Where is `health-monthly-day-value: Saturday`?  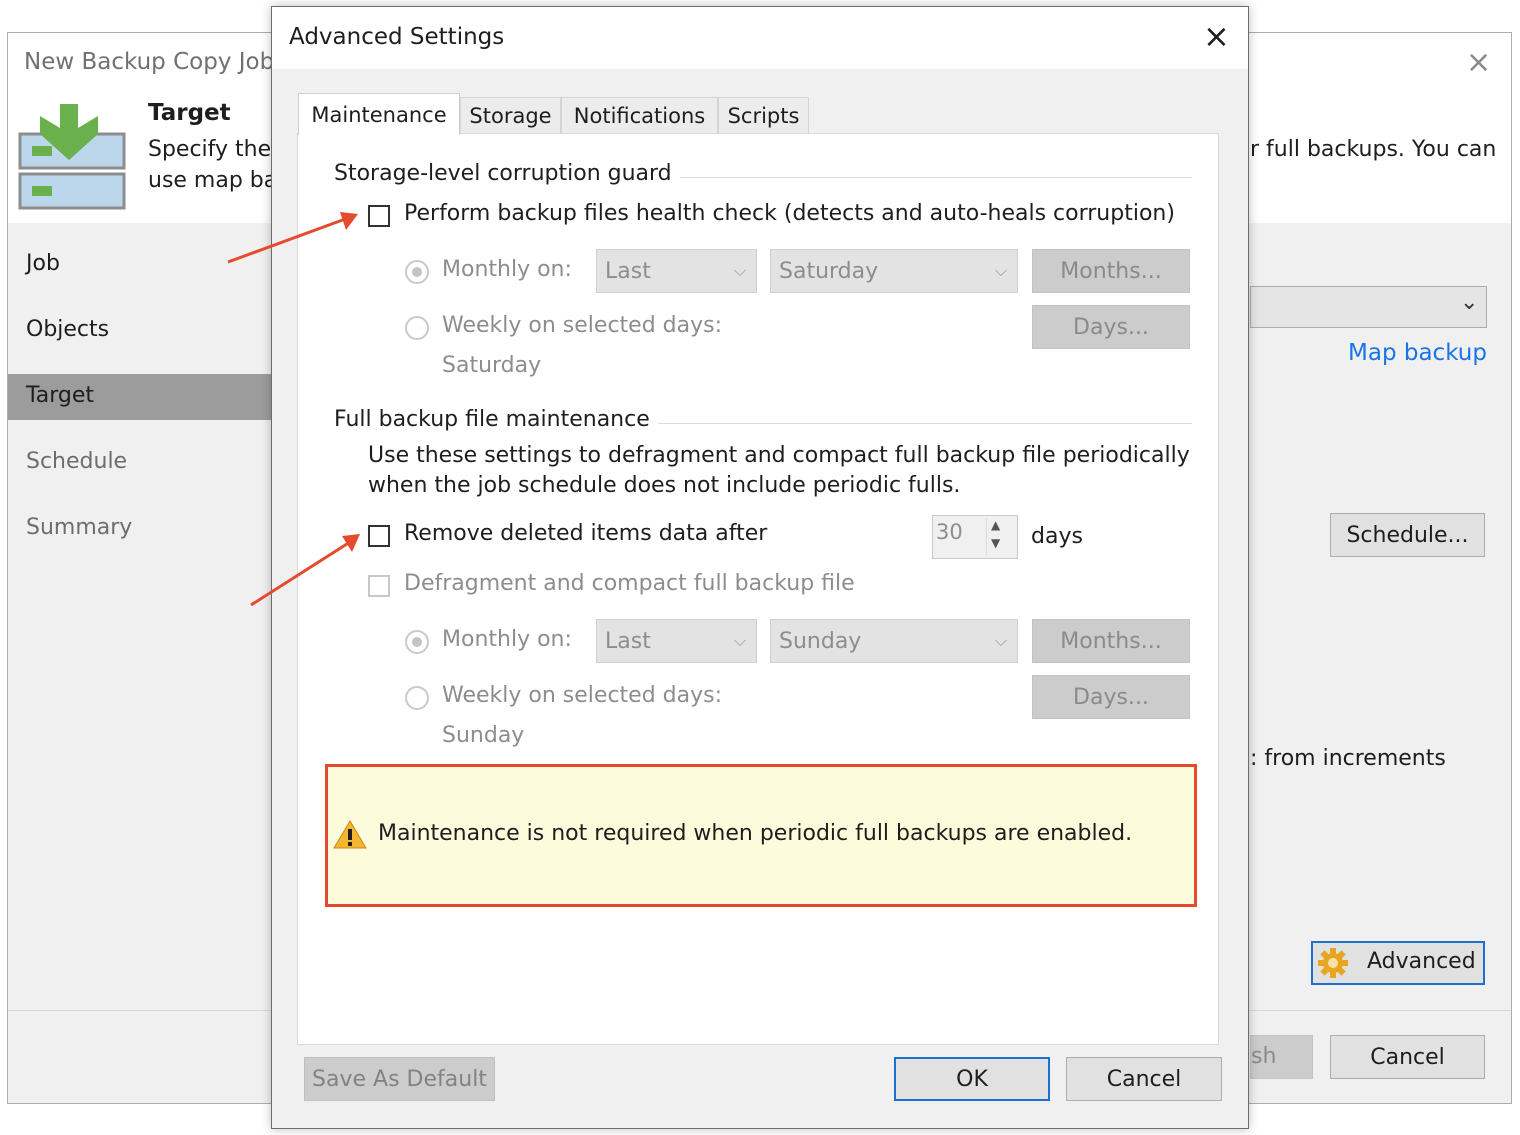 health-monthly-day-value: Saturday is located at coordinates (829, 271).